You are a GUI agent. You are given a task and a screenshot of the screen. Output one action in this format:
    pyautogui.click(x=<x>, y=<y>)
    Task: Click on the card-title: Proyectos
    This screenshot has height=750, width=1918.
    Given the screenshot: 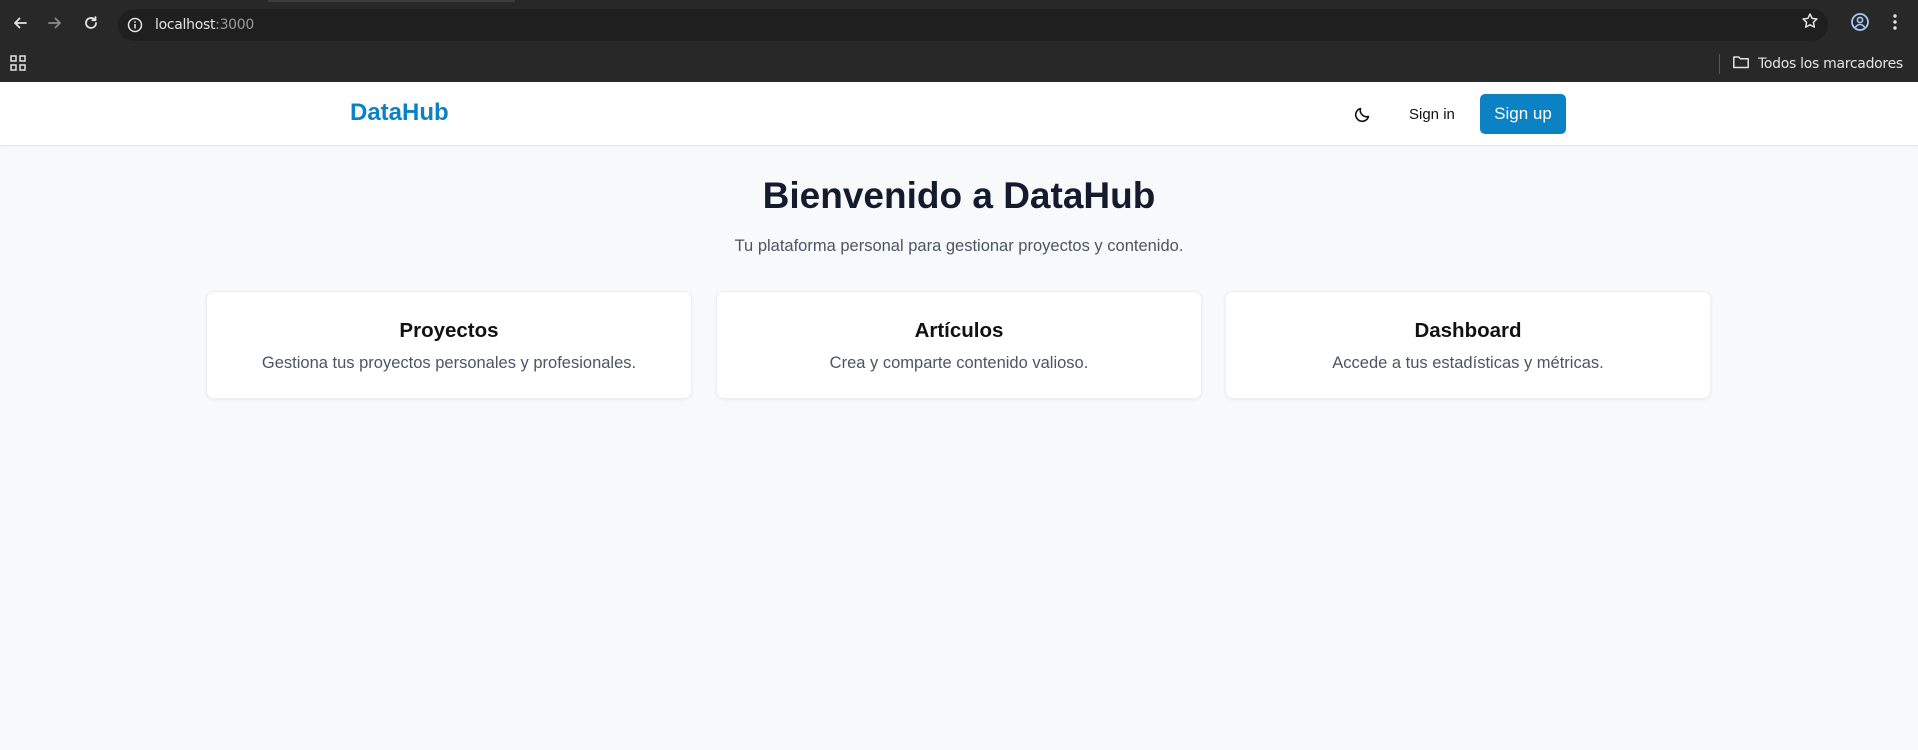 What is the action you would take?
    pyautogui.click(x=449, y=330)
    